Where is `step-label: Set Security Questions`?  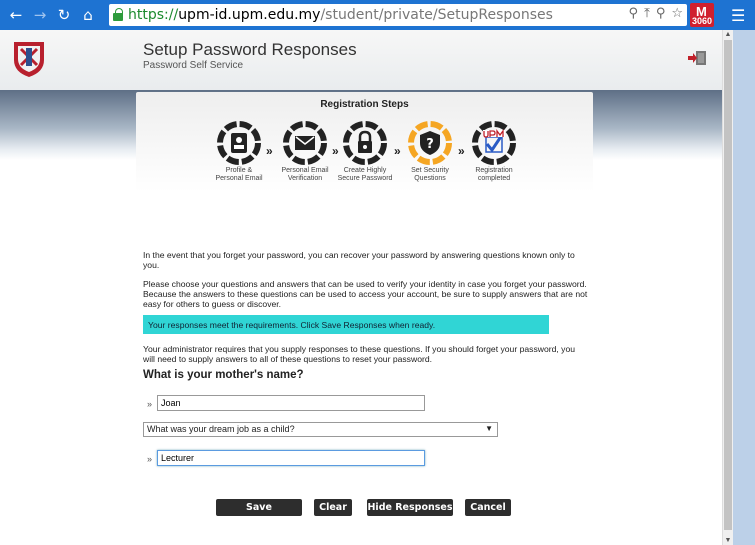
step-label: Set Security Questions is located at coordinates (430, 174).